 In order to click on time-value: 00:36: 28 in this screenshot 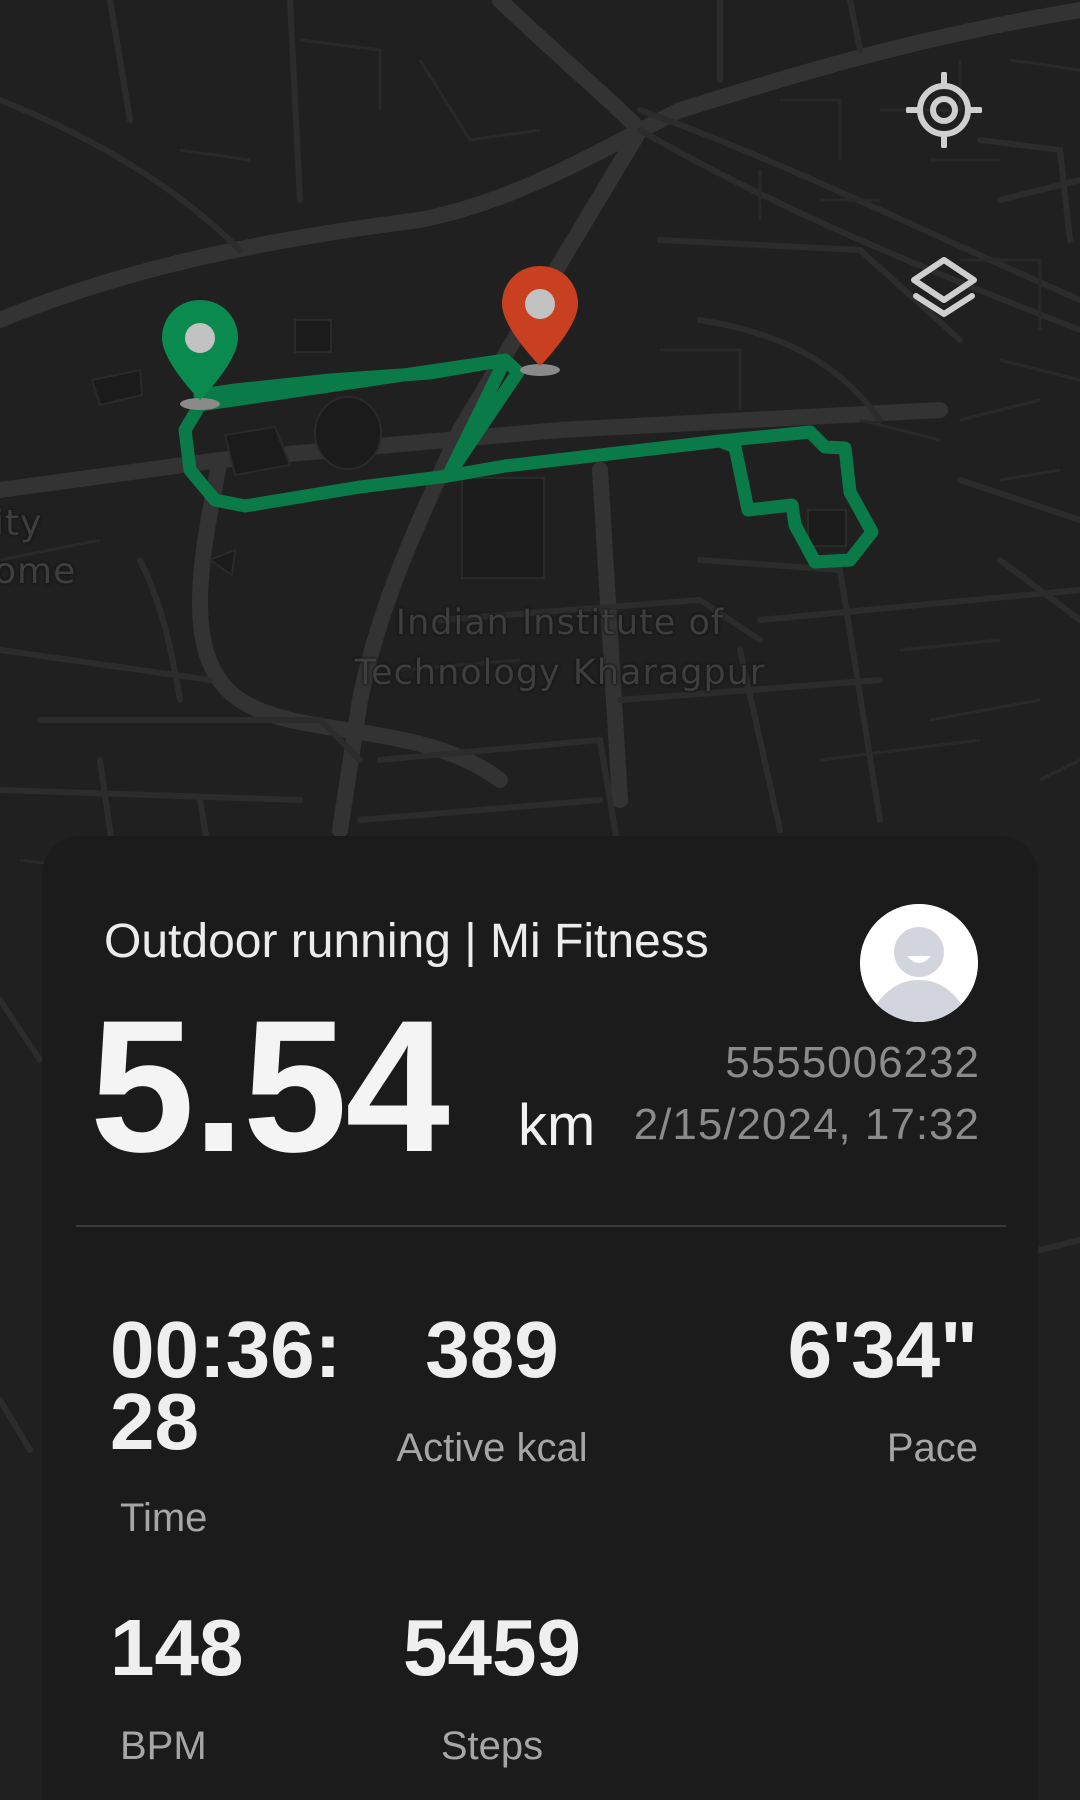, I will do `click(240, 1385)`.